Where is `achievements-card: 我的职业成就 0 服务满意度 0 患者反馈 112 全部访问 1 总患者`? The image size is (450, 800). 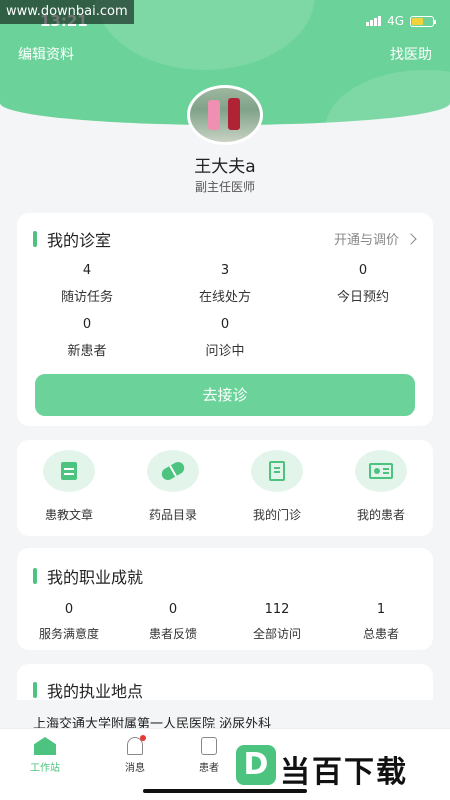
achievements-card: 我的职业成就 0 服务满意度 0 患者反馈 112 全部访问 1 总患者 is located at coordinates (225, 599).